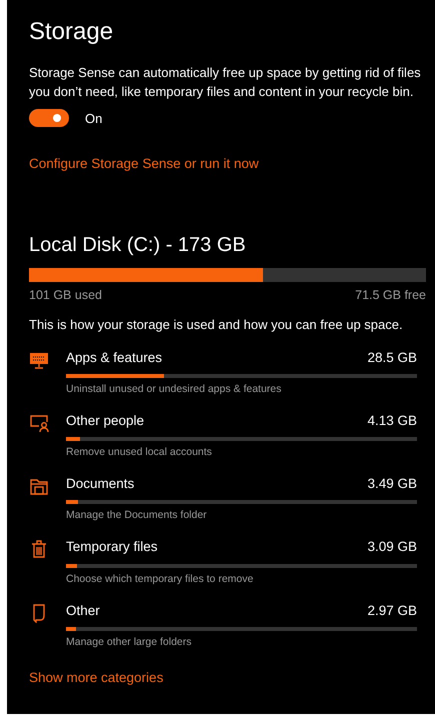 Image resolution: width=435 pixels, height=721 pixels. What do you see at coordinates (225, 82) in the screenshot?
I see `description: Storage Sense can automatically free up space by getting rid of files you don’t need, like temporary files and content in your recycle bin.` at bounding box center [225, 82].